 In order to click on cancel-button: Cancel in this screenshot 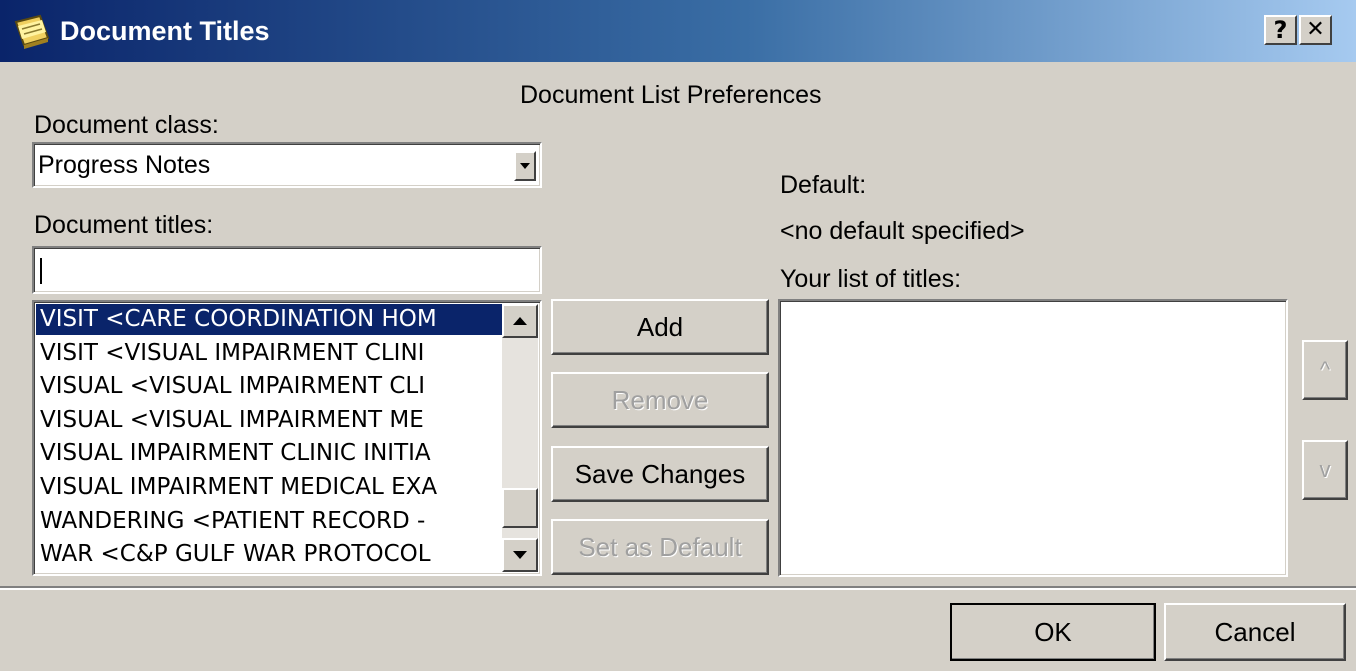, I will do `click(1255, 632)`.